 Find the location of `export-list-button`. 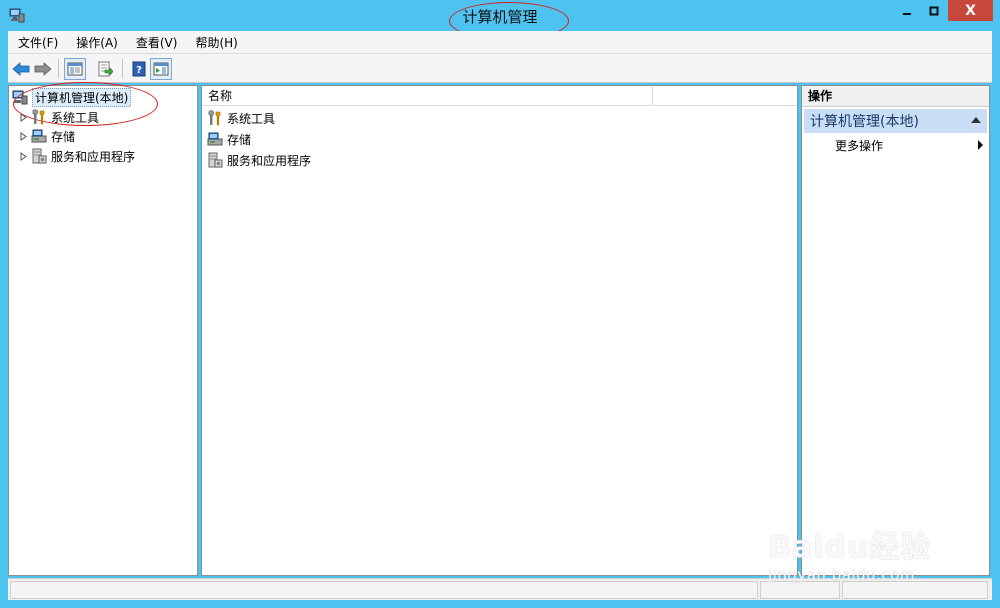

export-list-button is located at coordinates (105, 69).